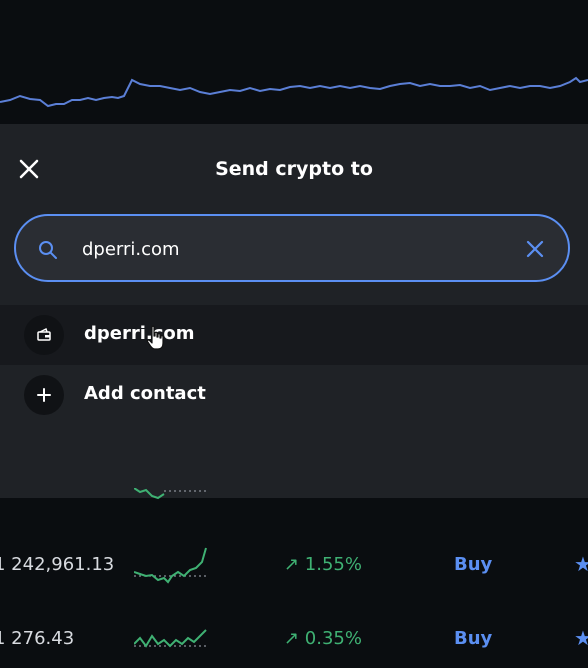 The height and width of the screenshot is (668, 588). I want to click on table-row: 1 276.43 ↗ 0.35% Buy ★, so click(294, 638).